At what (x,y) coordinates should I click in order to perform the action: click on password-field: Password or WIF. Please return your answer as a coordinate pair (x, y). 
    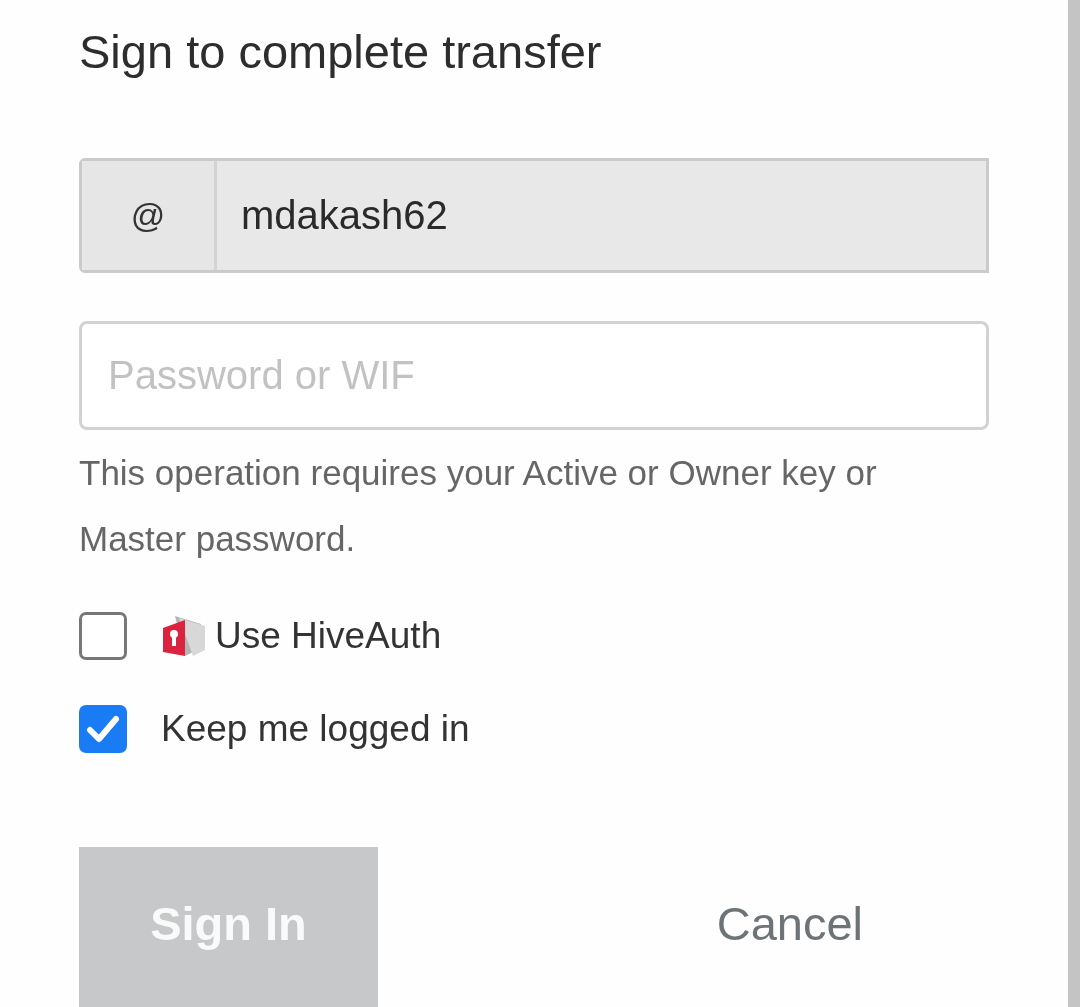
    Looking at the image, I should click on (534, 375).